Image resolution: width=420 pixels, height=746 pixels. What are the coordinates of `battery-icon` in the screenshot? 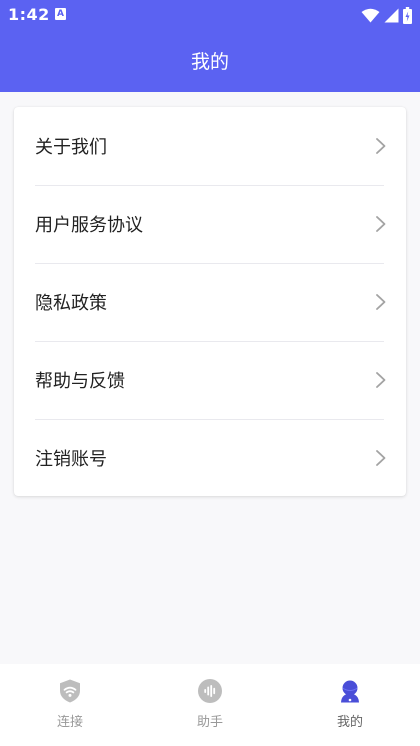 It's located at (407, 15).